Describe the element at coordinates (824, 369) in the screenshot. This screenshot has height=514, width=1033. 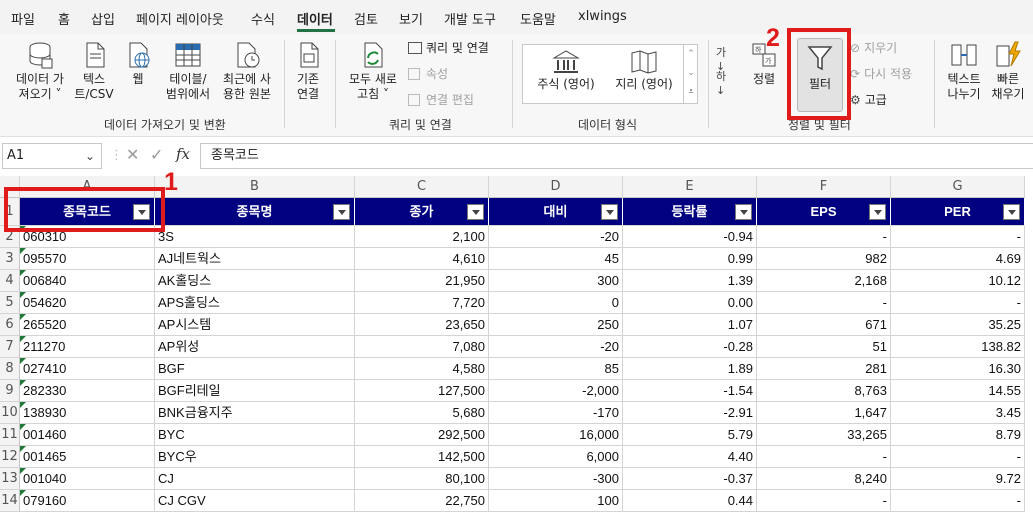
I see `table-cell: 281` at that location.